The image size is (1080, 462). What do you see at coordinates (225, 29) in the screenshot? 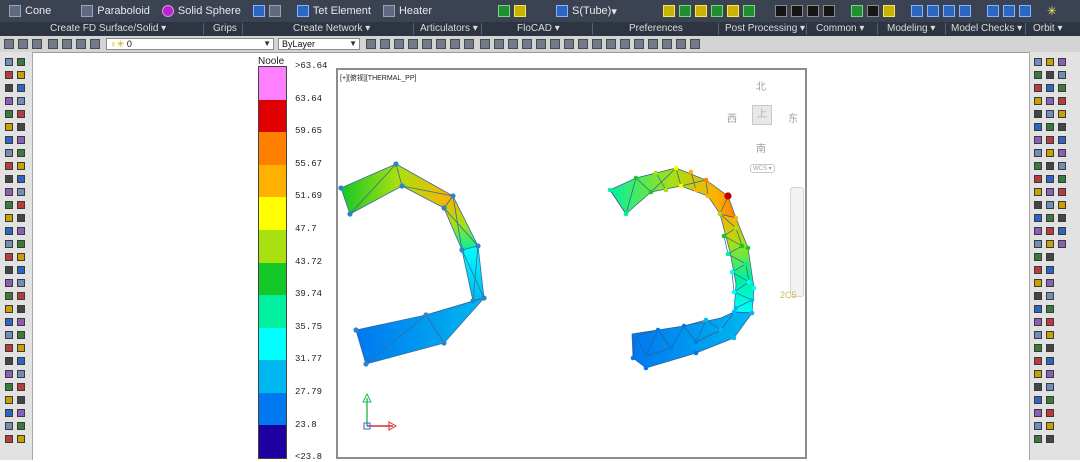
I see `panel-grips: Grips` at bounding box center [225, 29].